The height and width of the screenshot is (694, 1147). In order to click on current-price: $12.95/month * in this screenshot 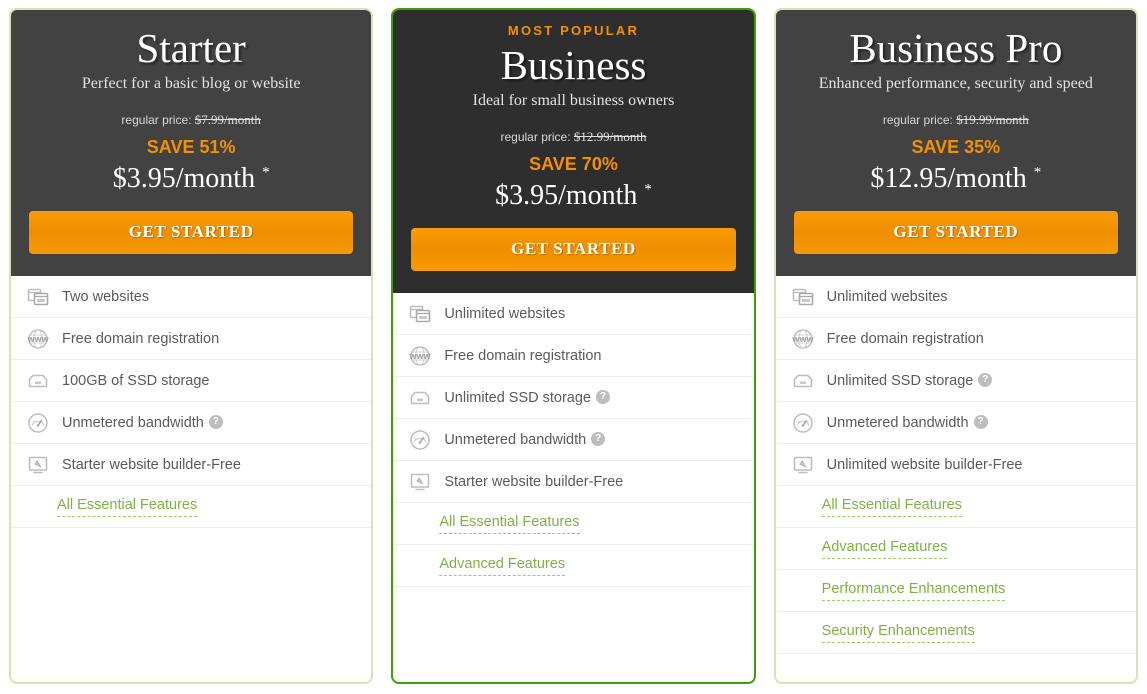, I will do `click(956, 179)`.